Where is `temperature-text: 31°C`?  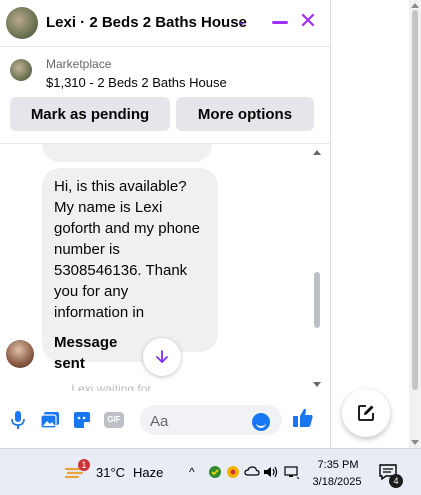 temperature-text: 31°C is located at coordinates (110, 472).